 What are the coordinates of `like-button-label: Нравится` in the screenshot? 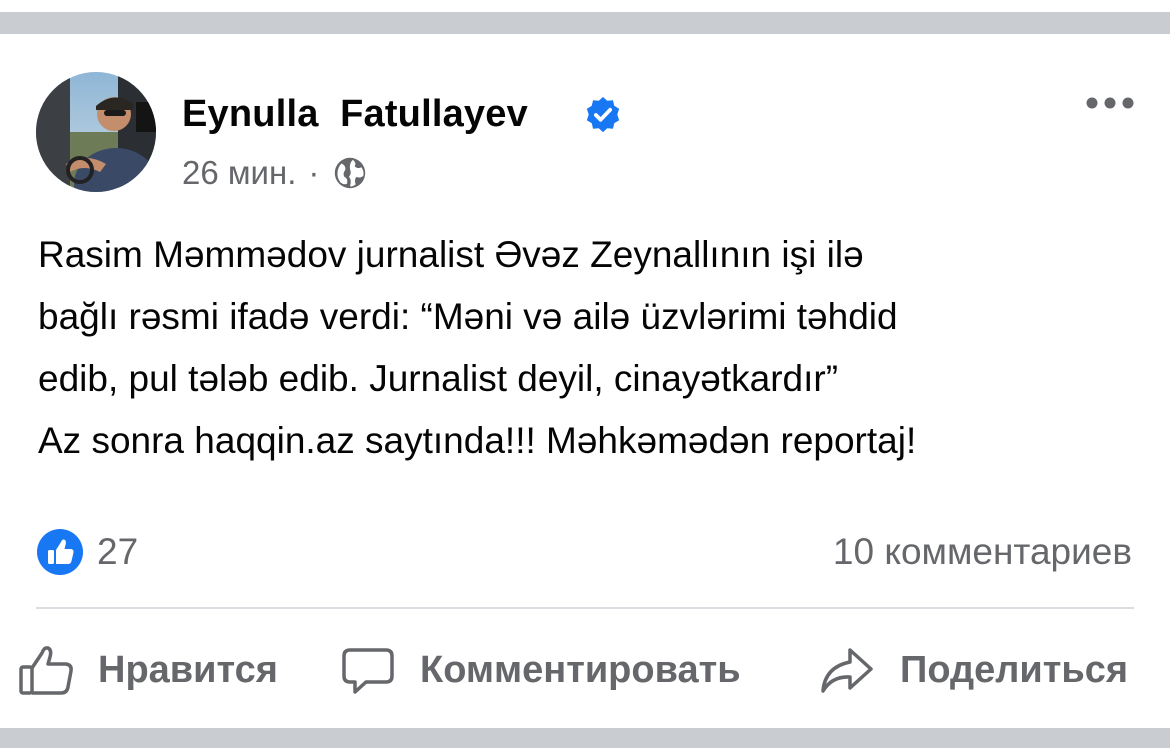 It's located at (188, 669).